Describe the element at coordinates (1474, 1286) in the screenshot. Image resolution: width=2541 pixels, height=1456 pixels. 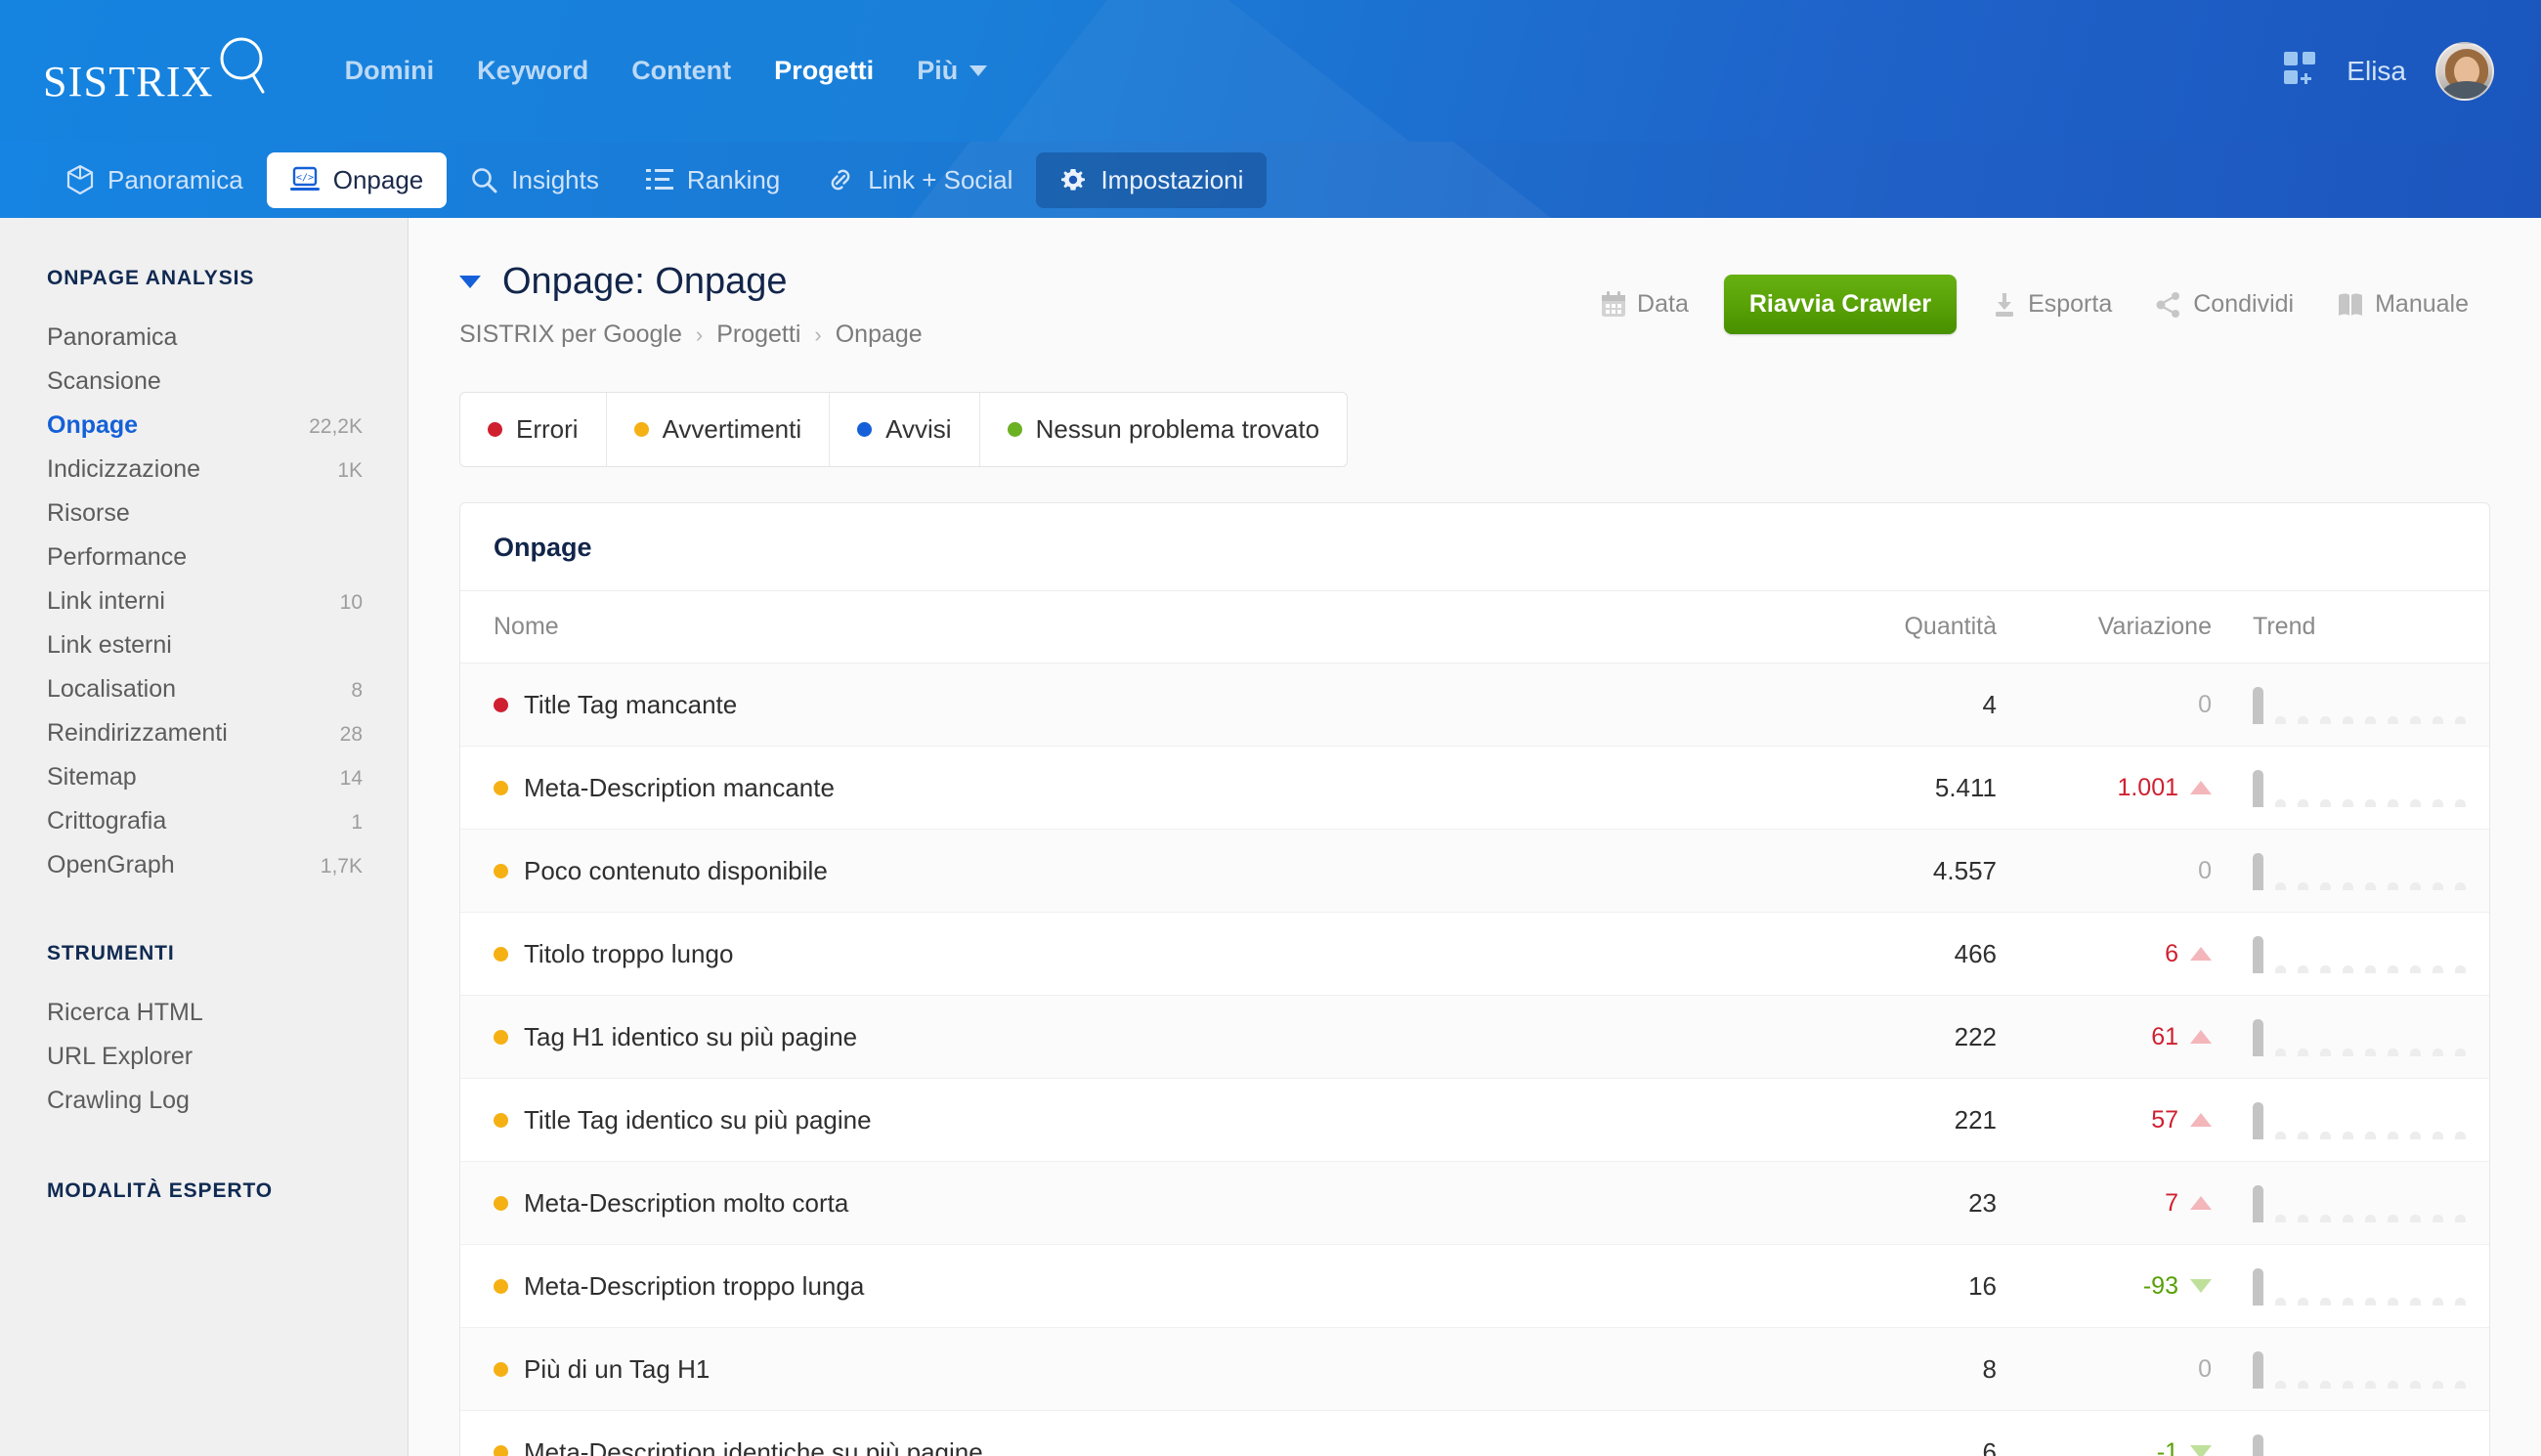
I see `table-row: Meta-Description troppo lunga 16 -93` at that location.